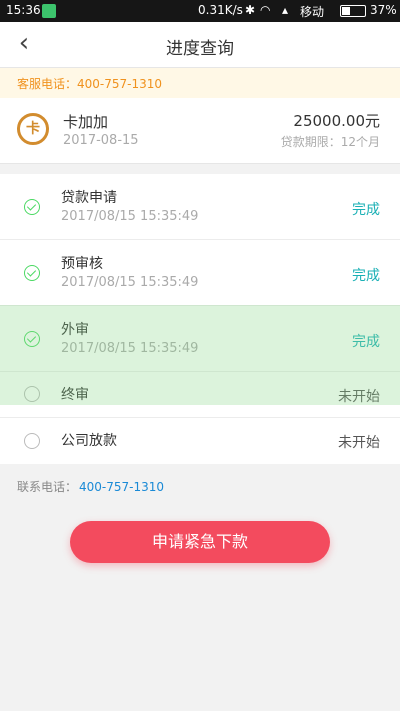 This screenshot has height=711, width=400. What do you see at coordinates (200, 441) in the screenshot?
I see `step-item: 公司放款 未开始` at bounding box center [200, 441].